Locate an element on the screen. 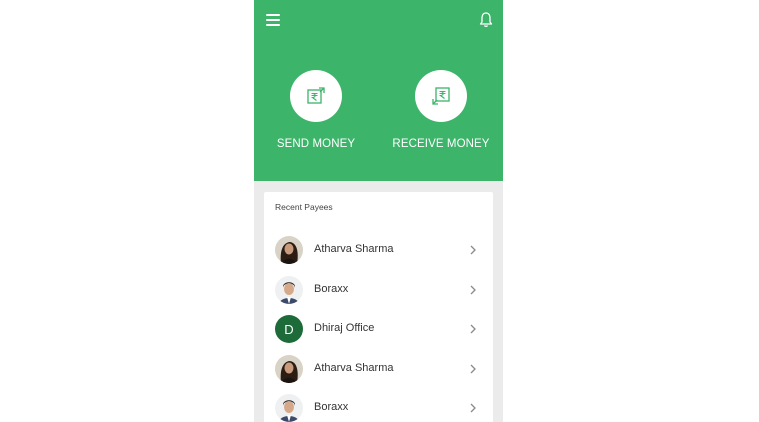 Image resolution: width=759 pixels, height=422 pixels. send-money-button: SEND MONEY is located at coordinates (316, 110).